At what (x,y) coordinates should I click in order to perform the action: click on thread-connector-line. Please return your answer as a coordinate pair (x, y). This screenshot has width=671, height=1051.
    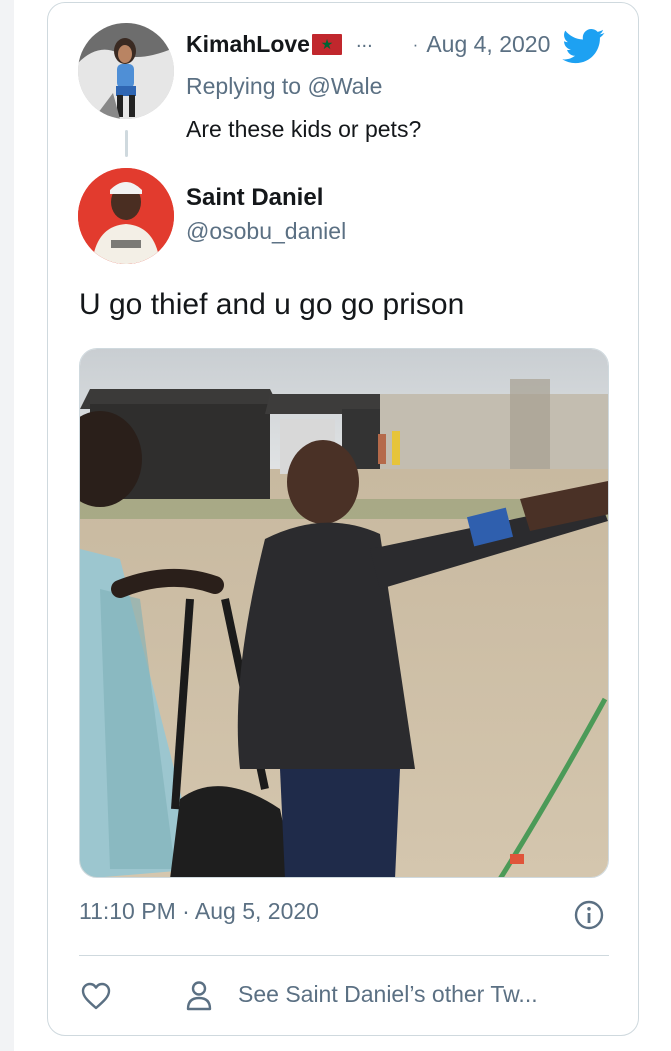
    Looking at the image, I should click on (126, 143).